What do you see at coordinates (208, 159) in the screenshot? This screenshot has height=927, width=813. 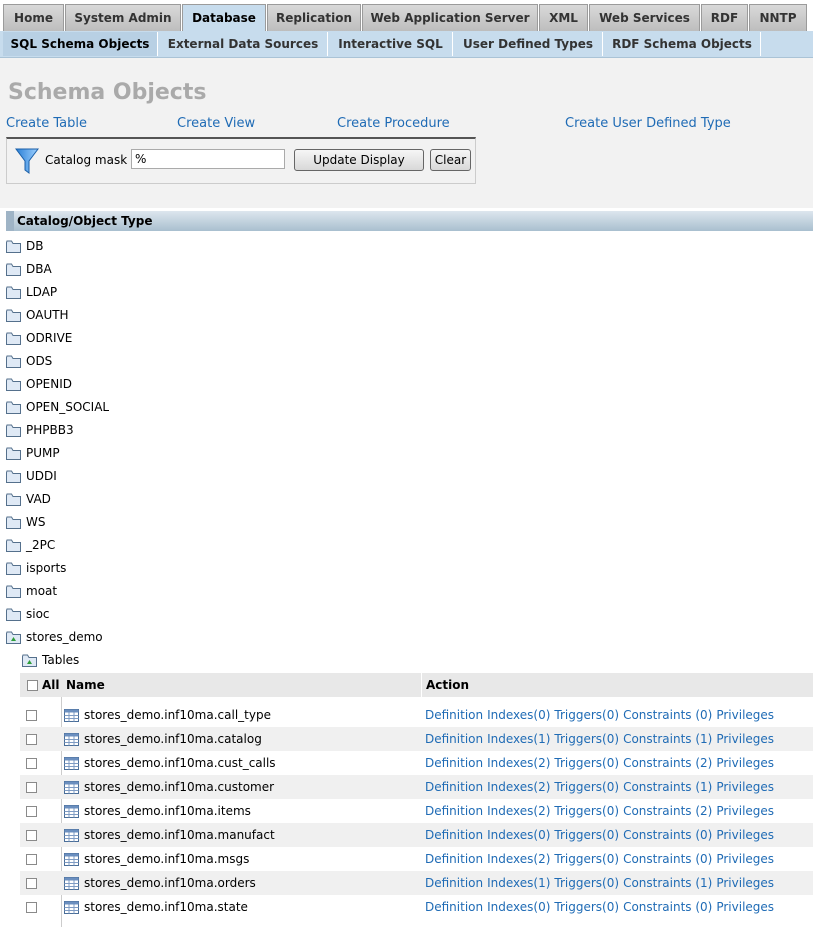 I see `catalog-mask-input` at bounding box center [208, 159].